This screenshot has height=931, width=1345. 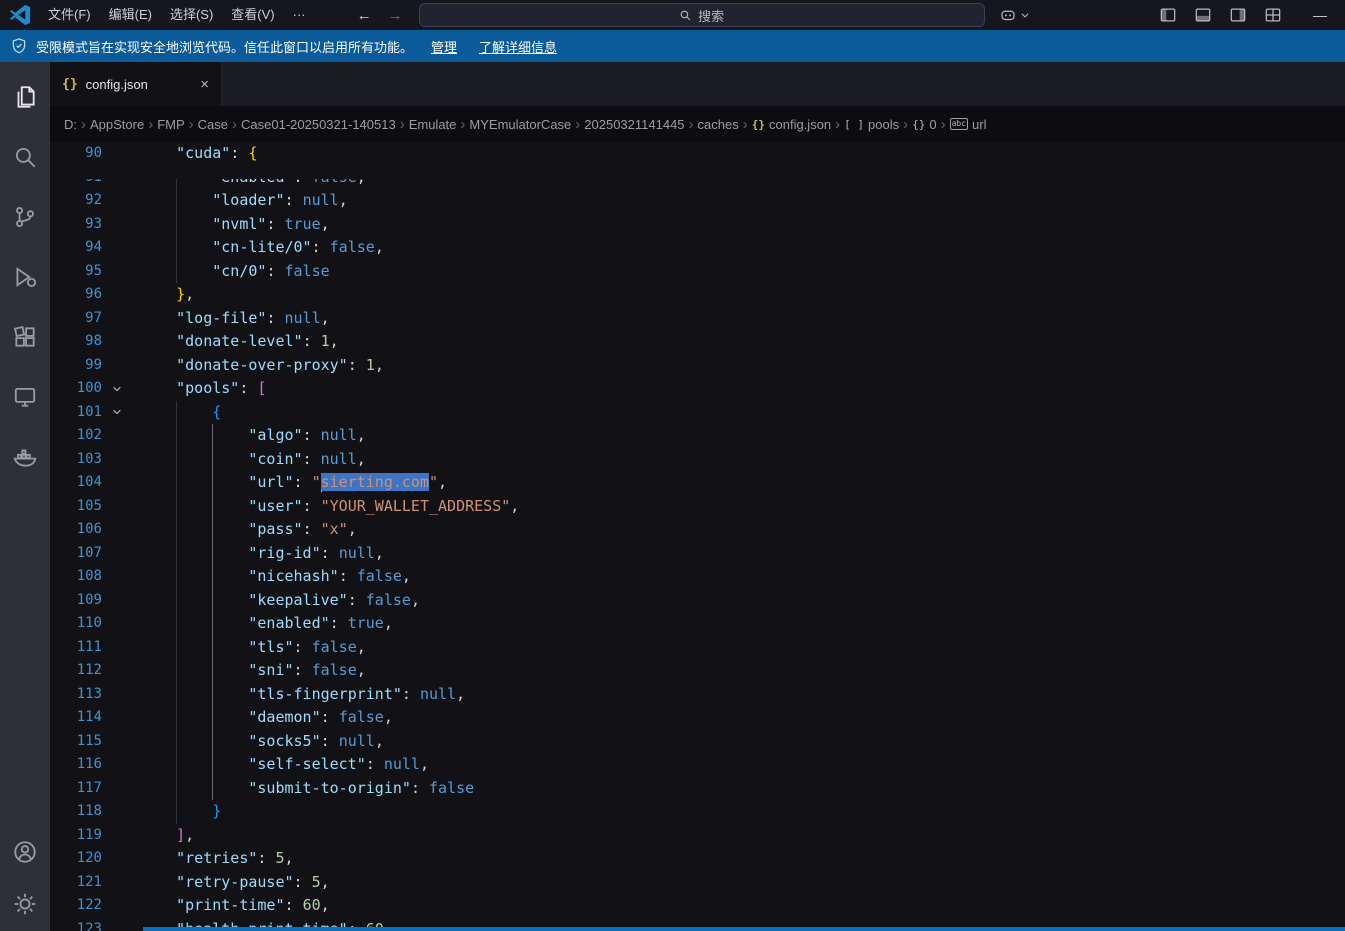 What do you see at coordinates (1203, 15) in the screenshot?
I see `toggle-panel-icon` at bounding box center [1203, 15].